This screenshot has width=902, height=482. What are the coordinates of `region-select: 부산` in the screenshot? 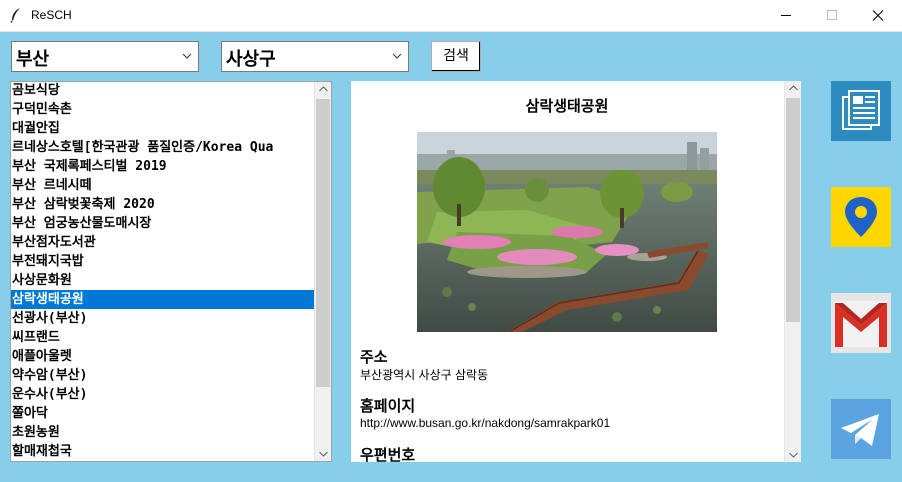 It's located at (105, 56).